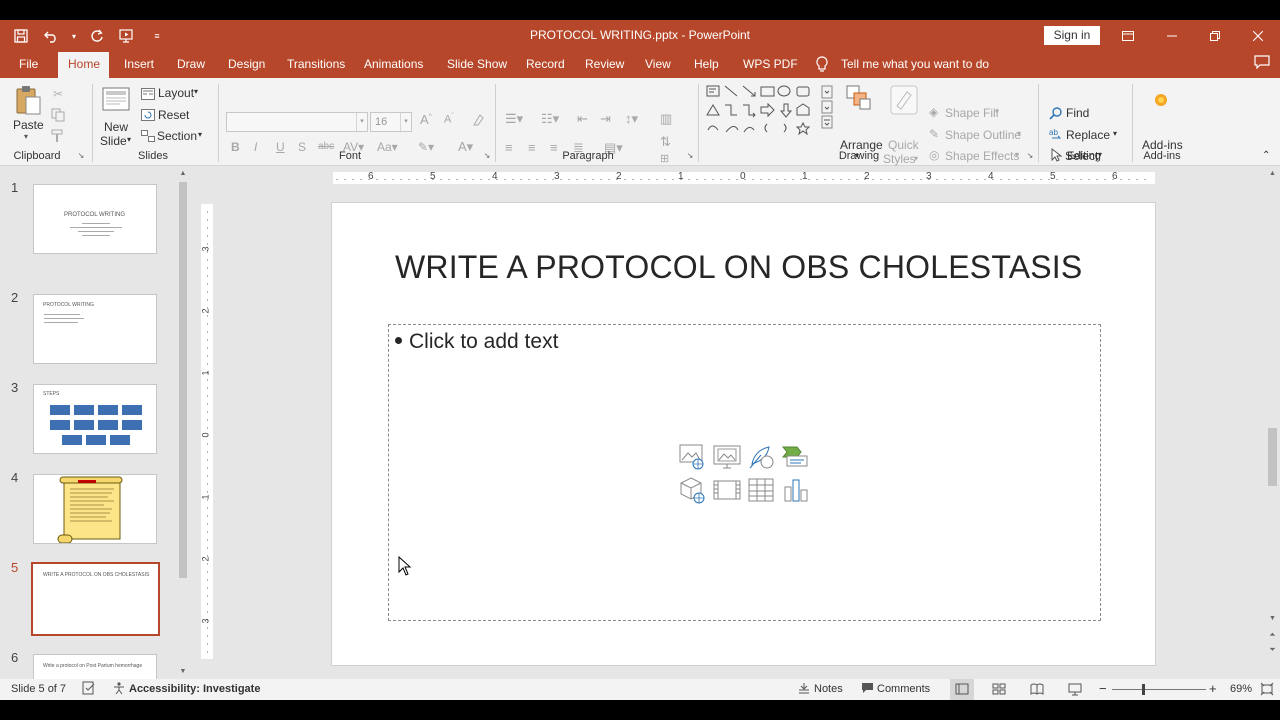 Image resolution: width=1280 pixels, height=720 pixels. Describe the element at coordinates (1272, 635) in the screenshot. I see `previous-slide-icon: ⏶` at that location.